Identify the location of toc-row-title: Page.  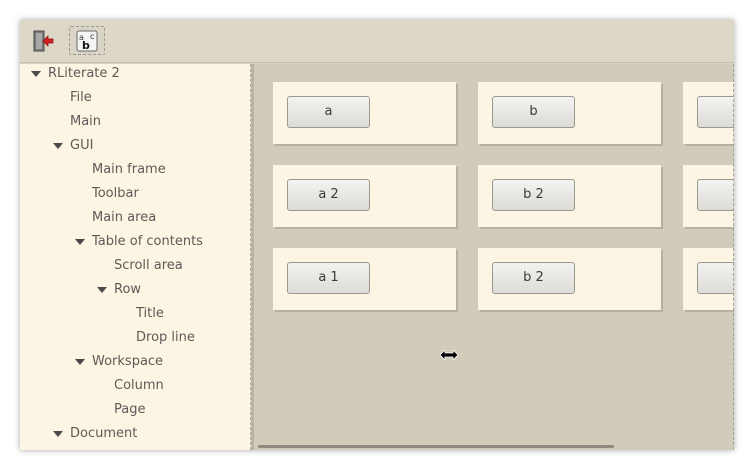
(130, 409).